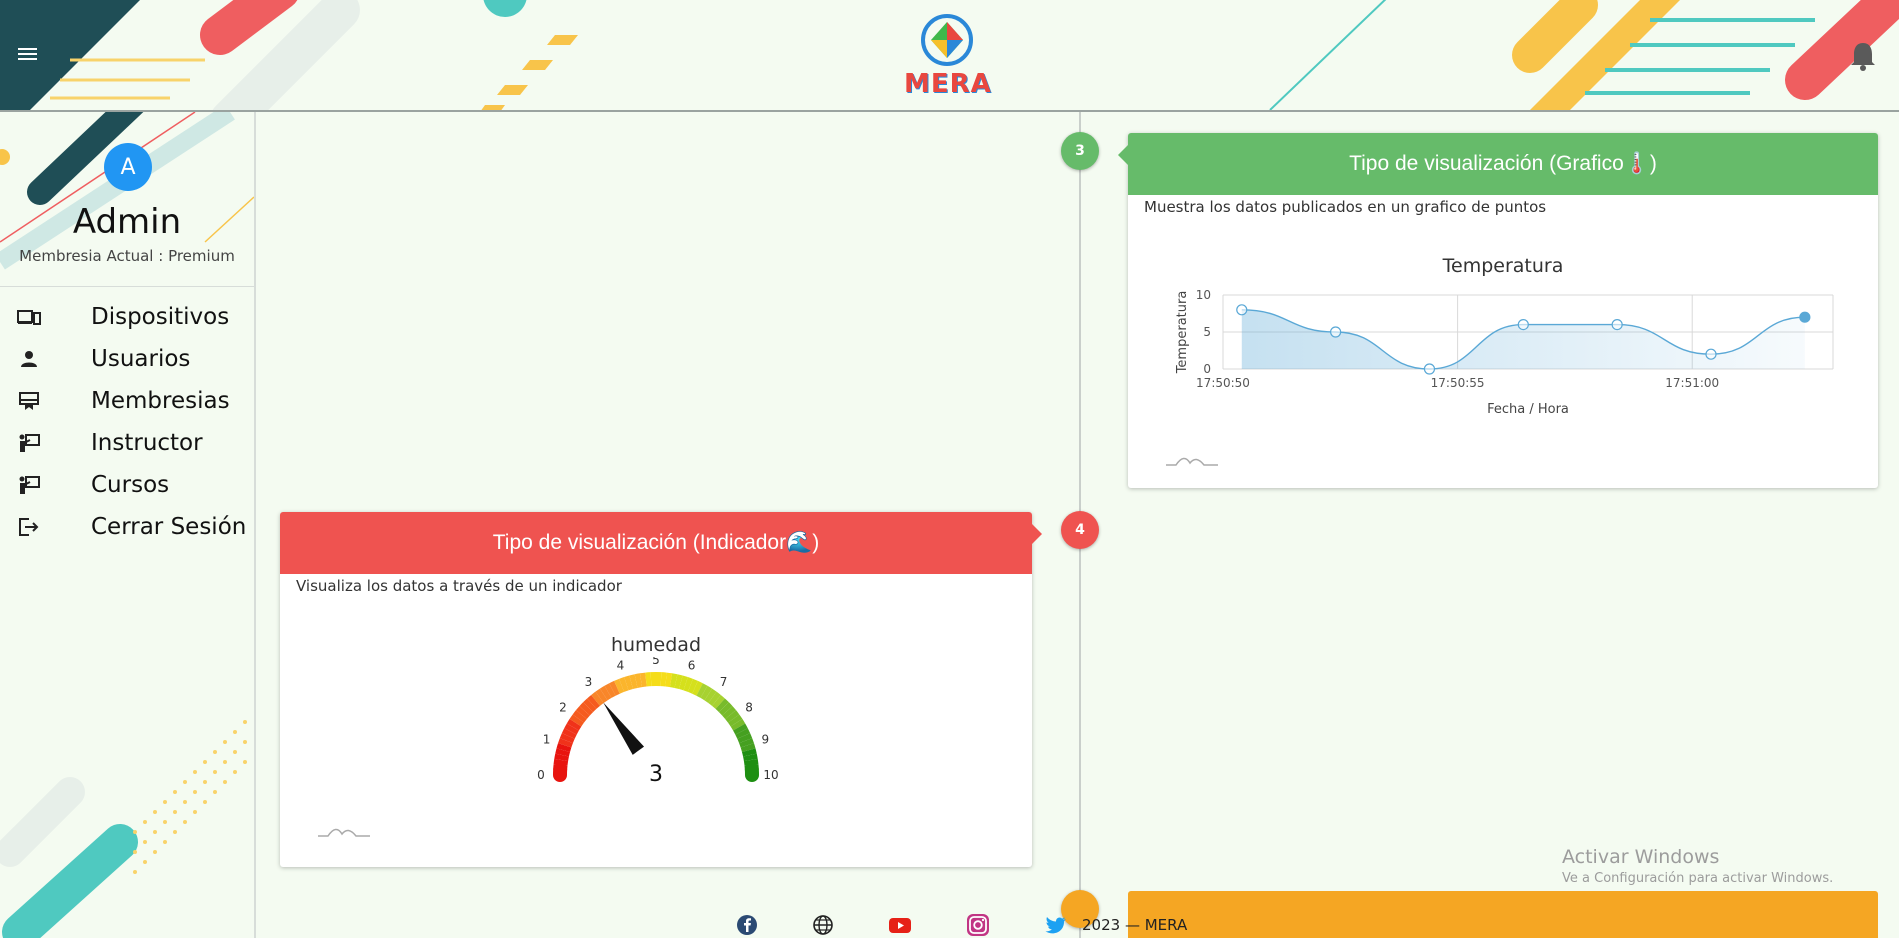 The image size is (1899, 938). What do you see at coordinates (1207, 332) in the screenshot?
I see `y-tick-label: 5` at bounding box center [1207, 332].